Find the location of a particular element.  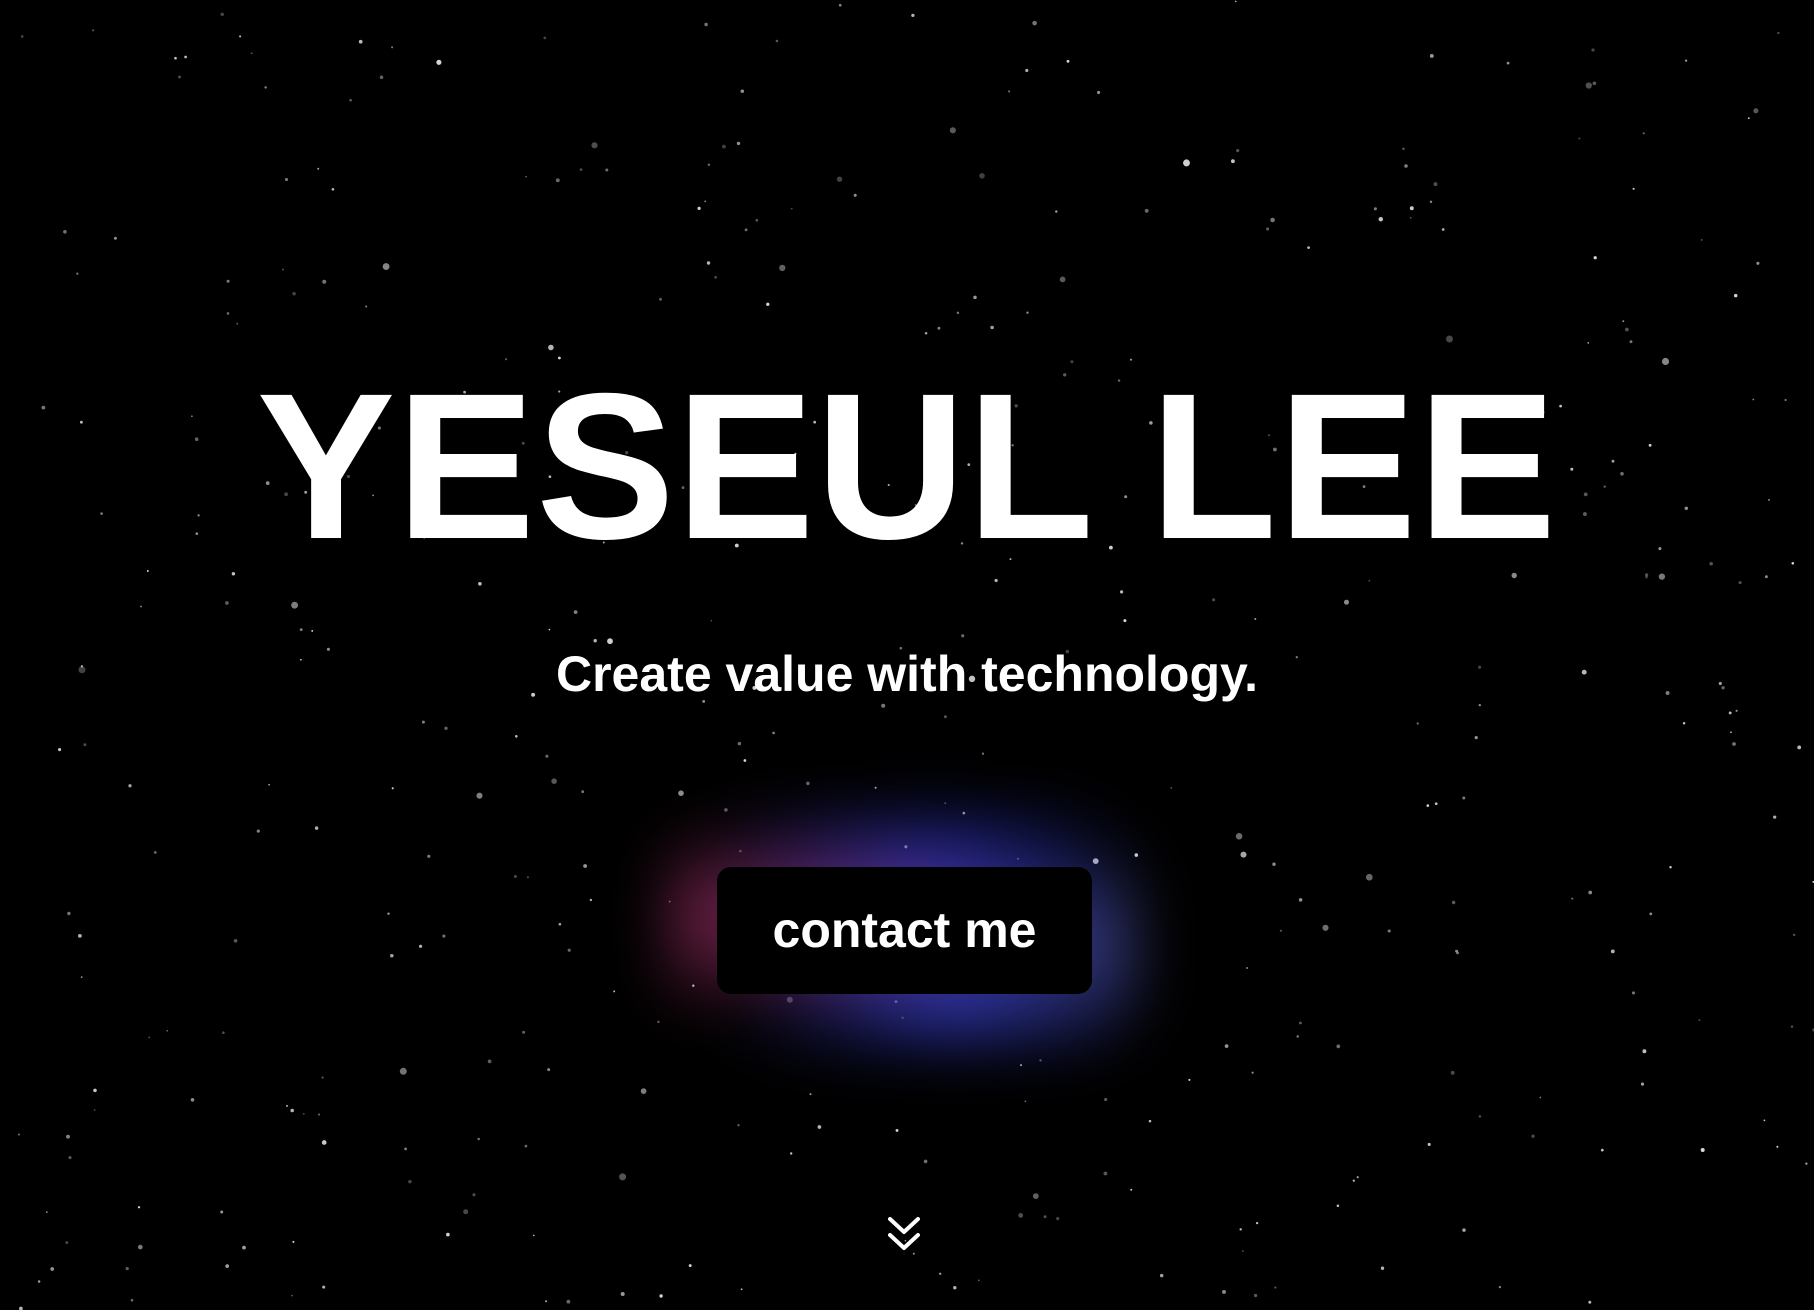

double-chevron-down-icon is located at coordinates (904, 1234).